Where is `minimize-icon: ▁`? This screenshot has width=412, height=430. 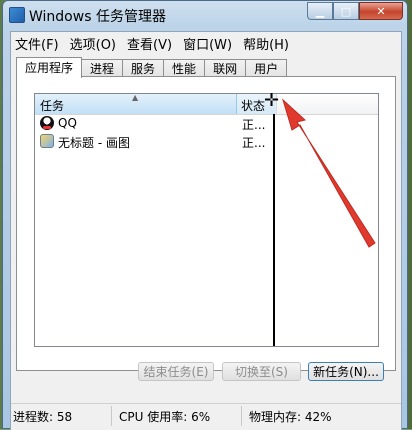 minimize-icon: ▁ is located at coordinates (320, 11).